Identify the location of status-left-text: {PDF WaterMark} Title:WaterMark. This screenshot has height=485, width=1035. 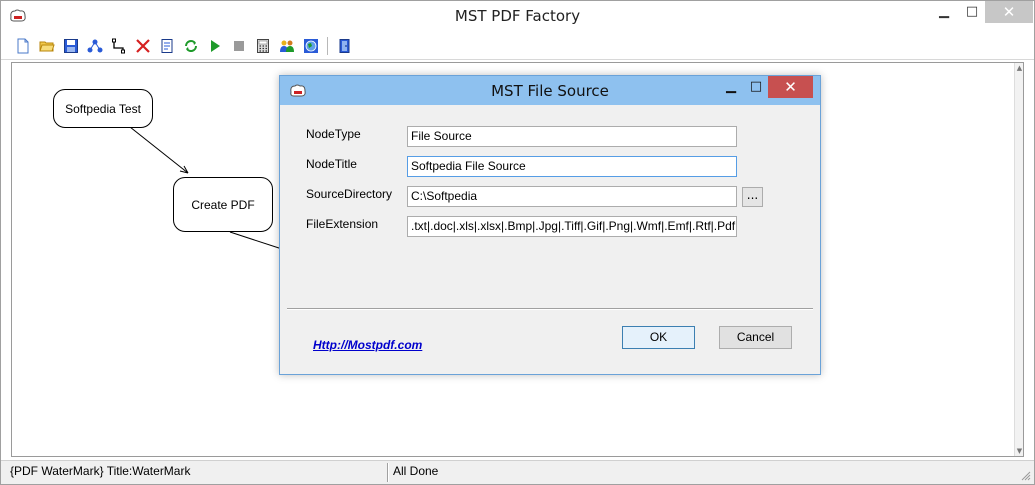
(100, 471).